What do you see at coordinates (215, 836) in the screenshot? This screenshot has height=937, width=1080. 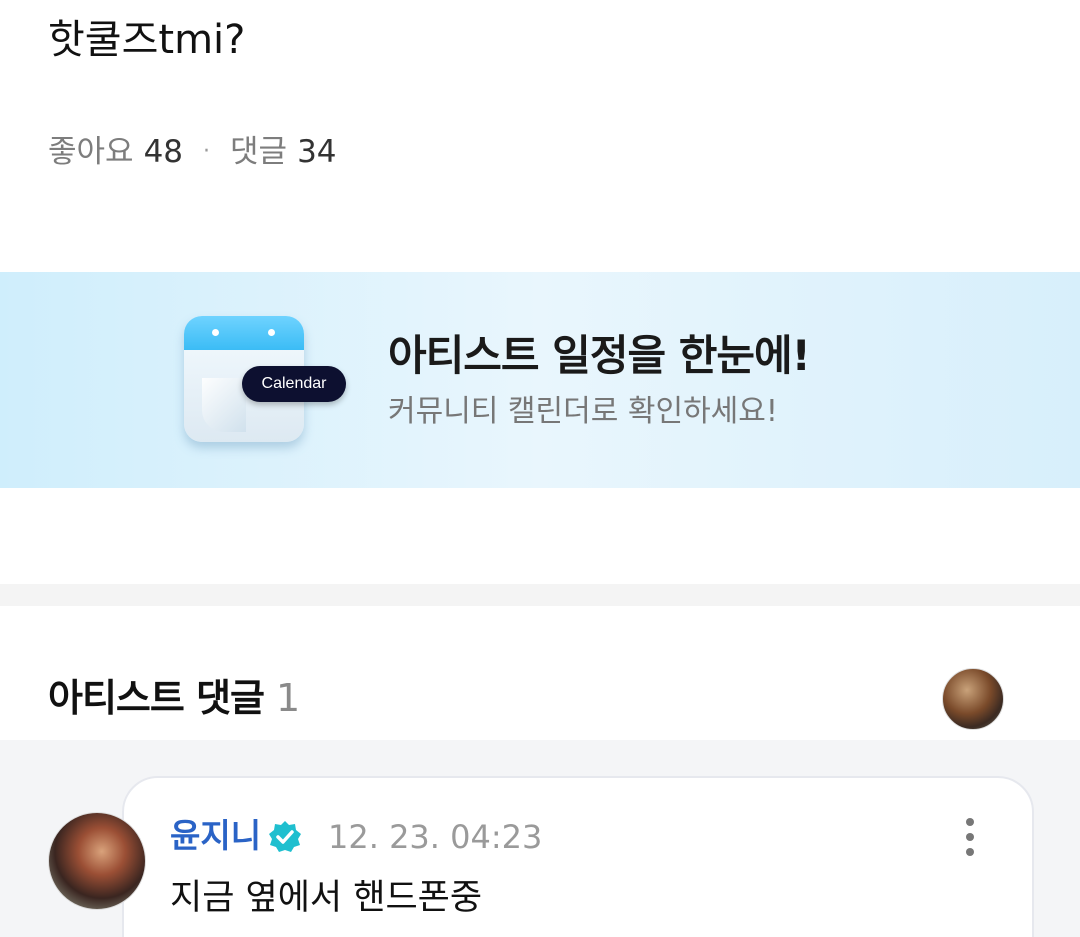 I see `comment-author-name: 윤지니` at bounding box center [215, 836].